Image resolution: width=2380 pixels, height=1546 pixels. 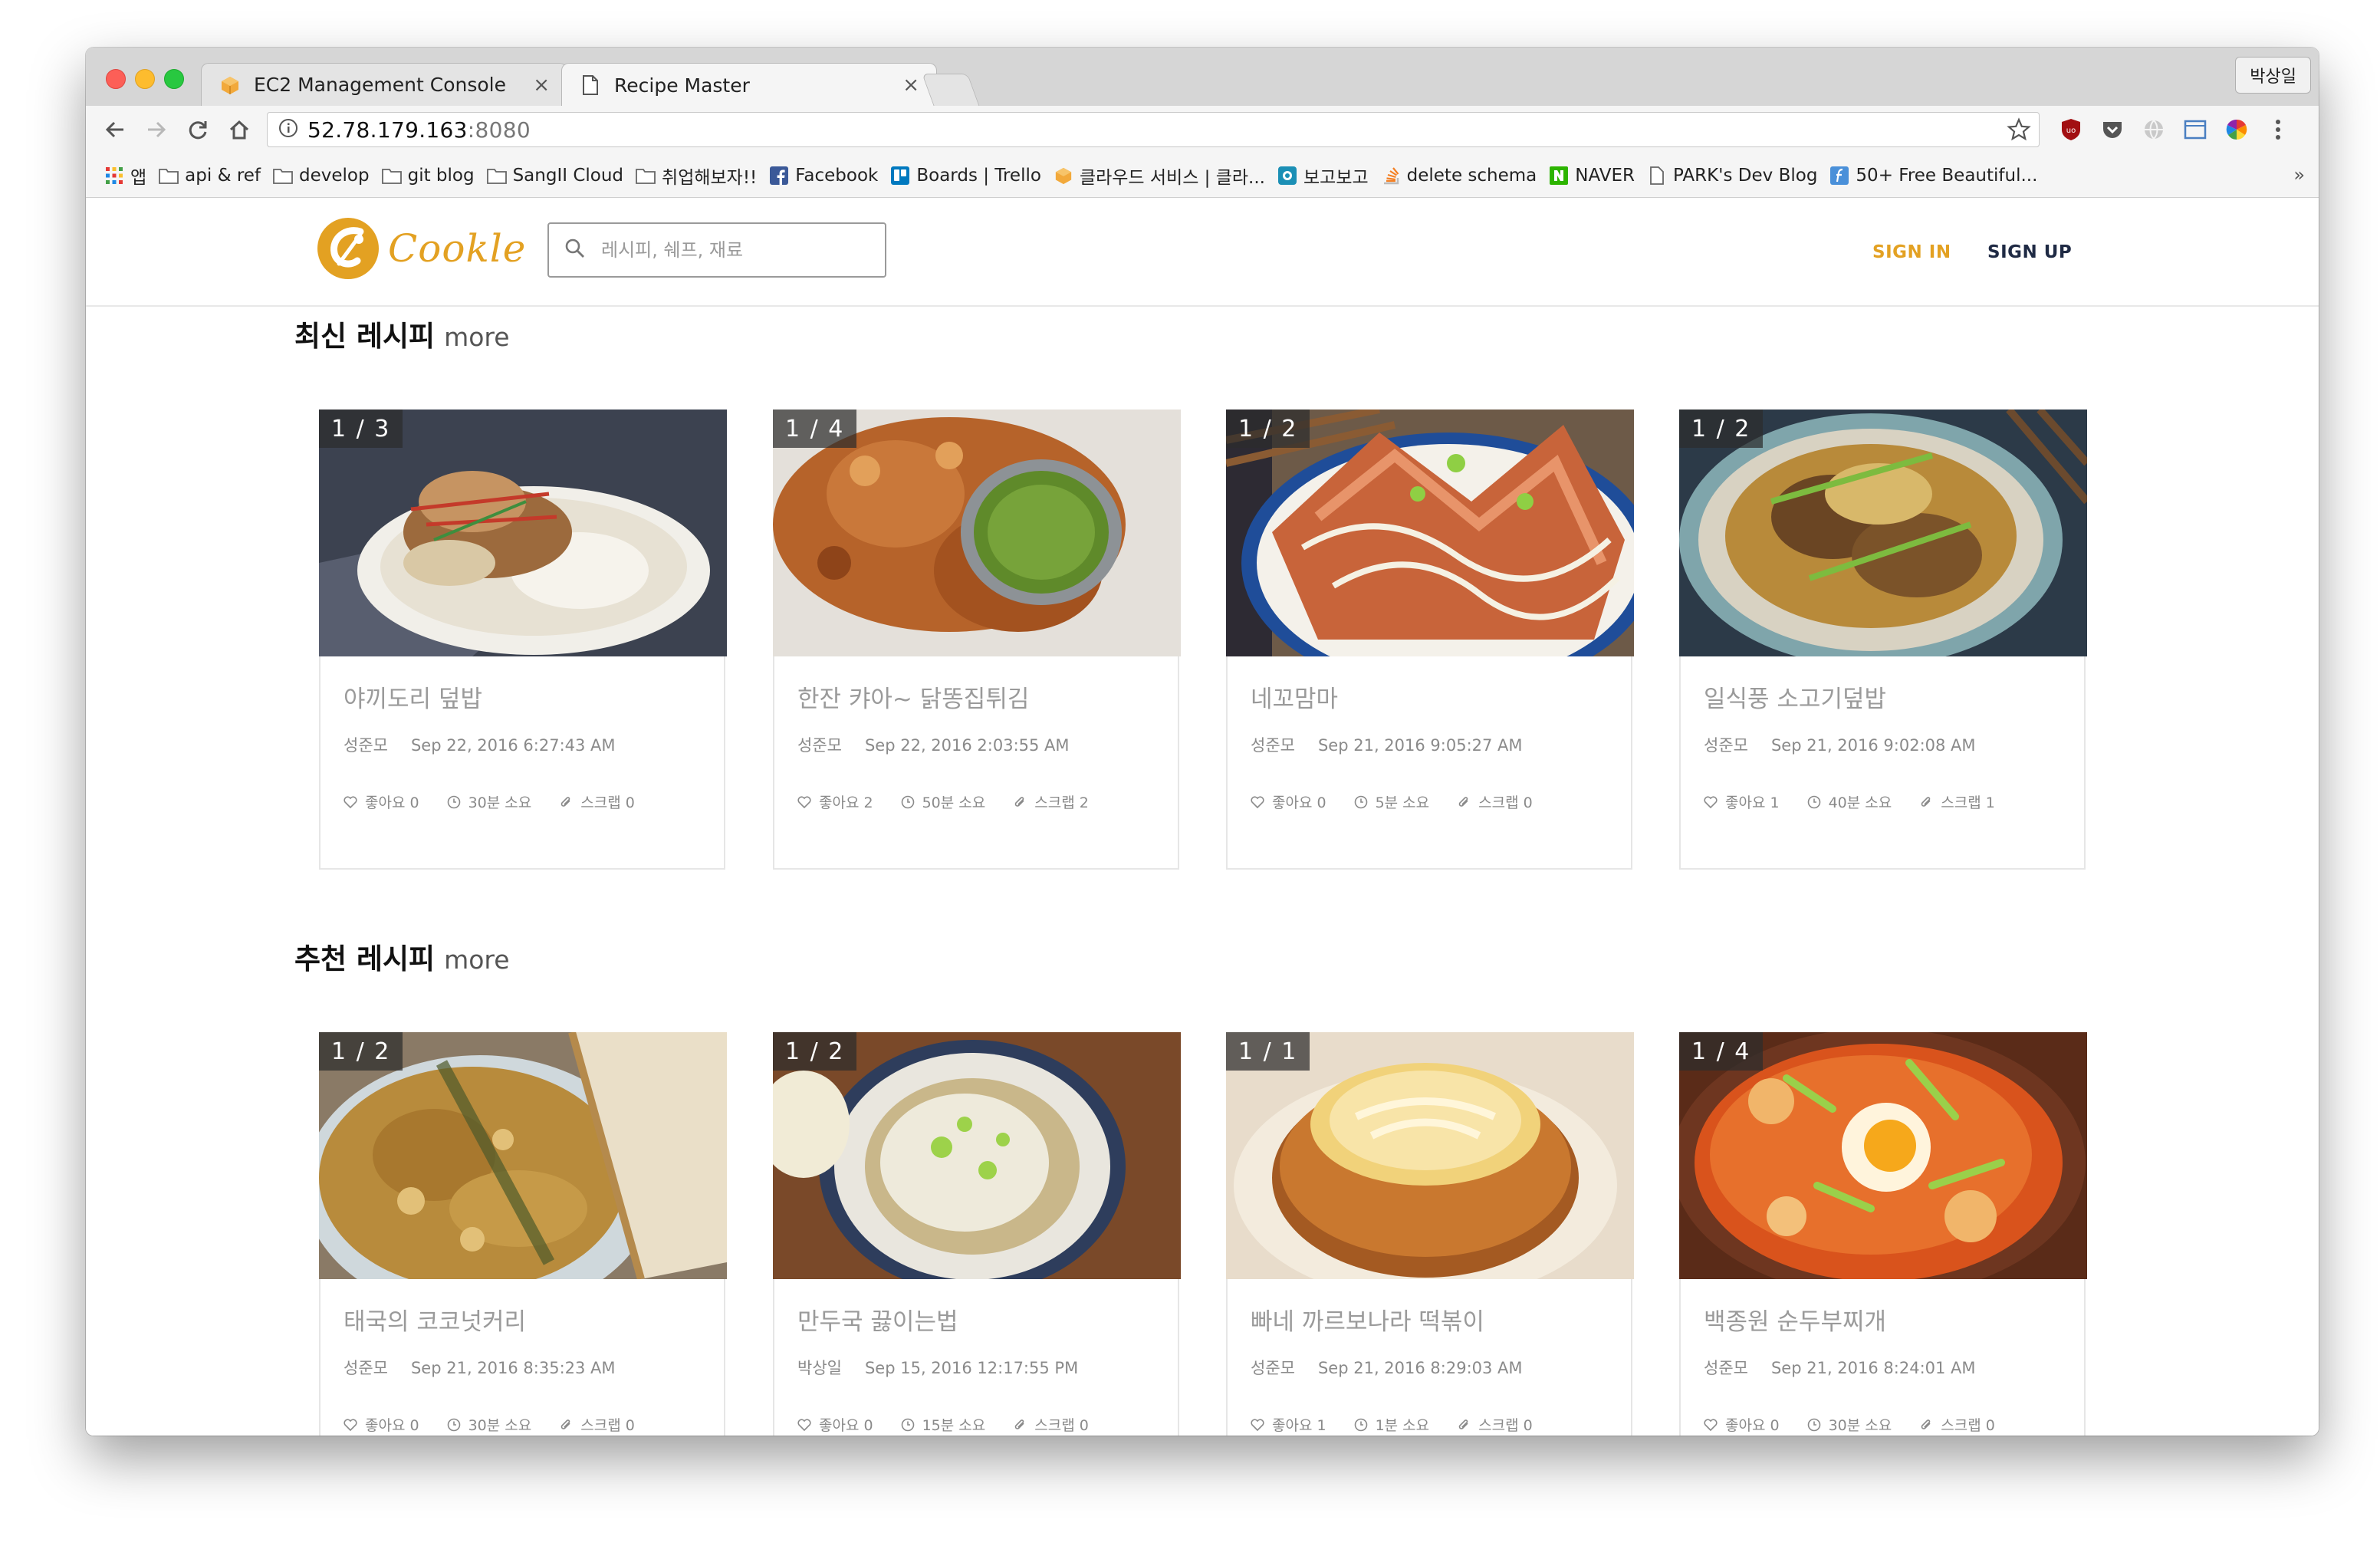 I want to click on bookmark-api-ref: api & ref, so click(x=210, y=176).